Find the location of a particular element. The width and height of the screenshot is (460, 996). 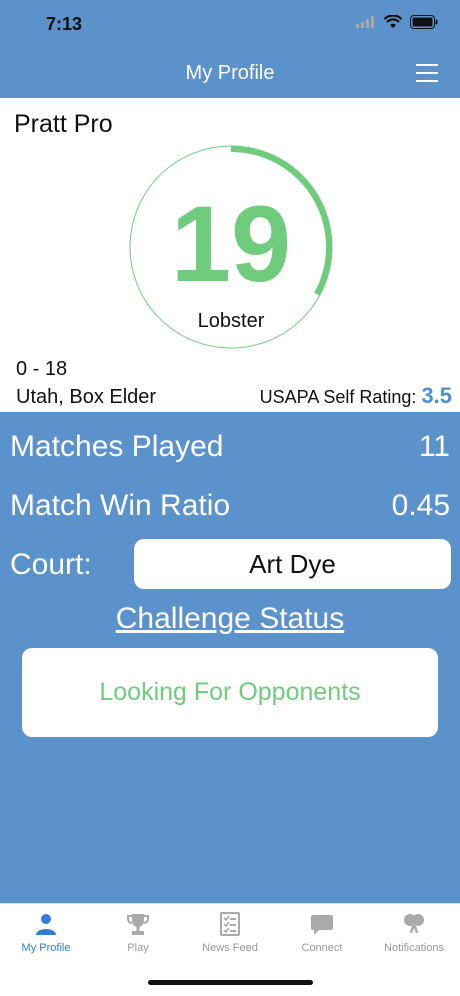

tab-news-feed: News Feed is located at coordinates (230, 933).